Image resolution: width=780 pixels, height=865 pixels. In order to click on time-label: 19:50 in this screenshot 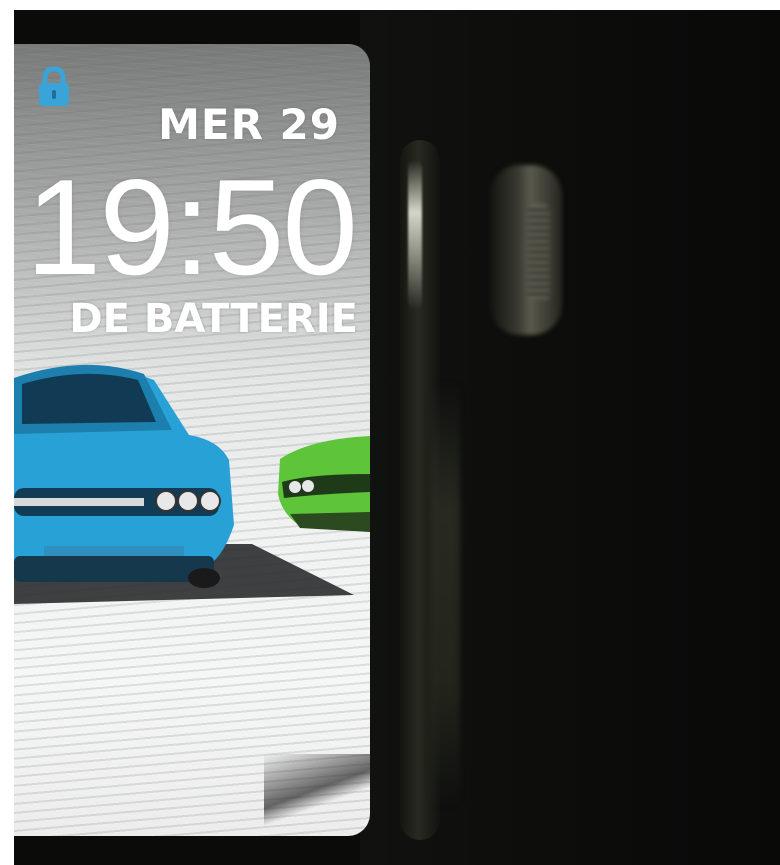, I will do `click(191, 227)`.